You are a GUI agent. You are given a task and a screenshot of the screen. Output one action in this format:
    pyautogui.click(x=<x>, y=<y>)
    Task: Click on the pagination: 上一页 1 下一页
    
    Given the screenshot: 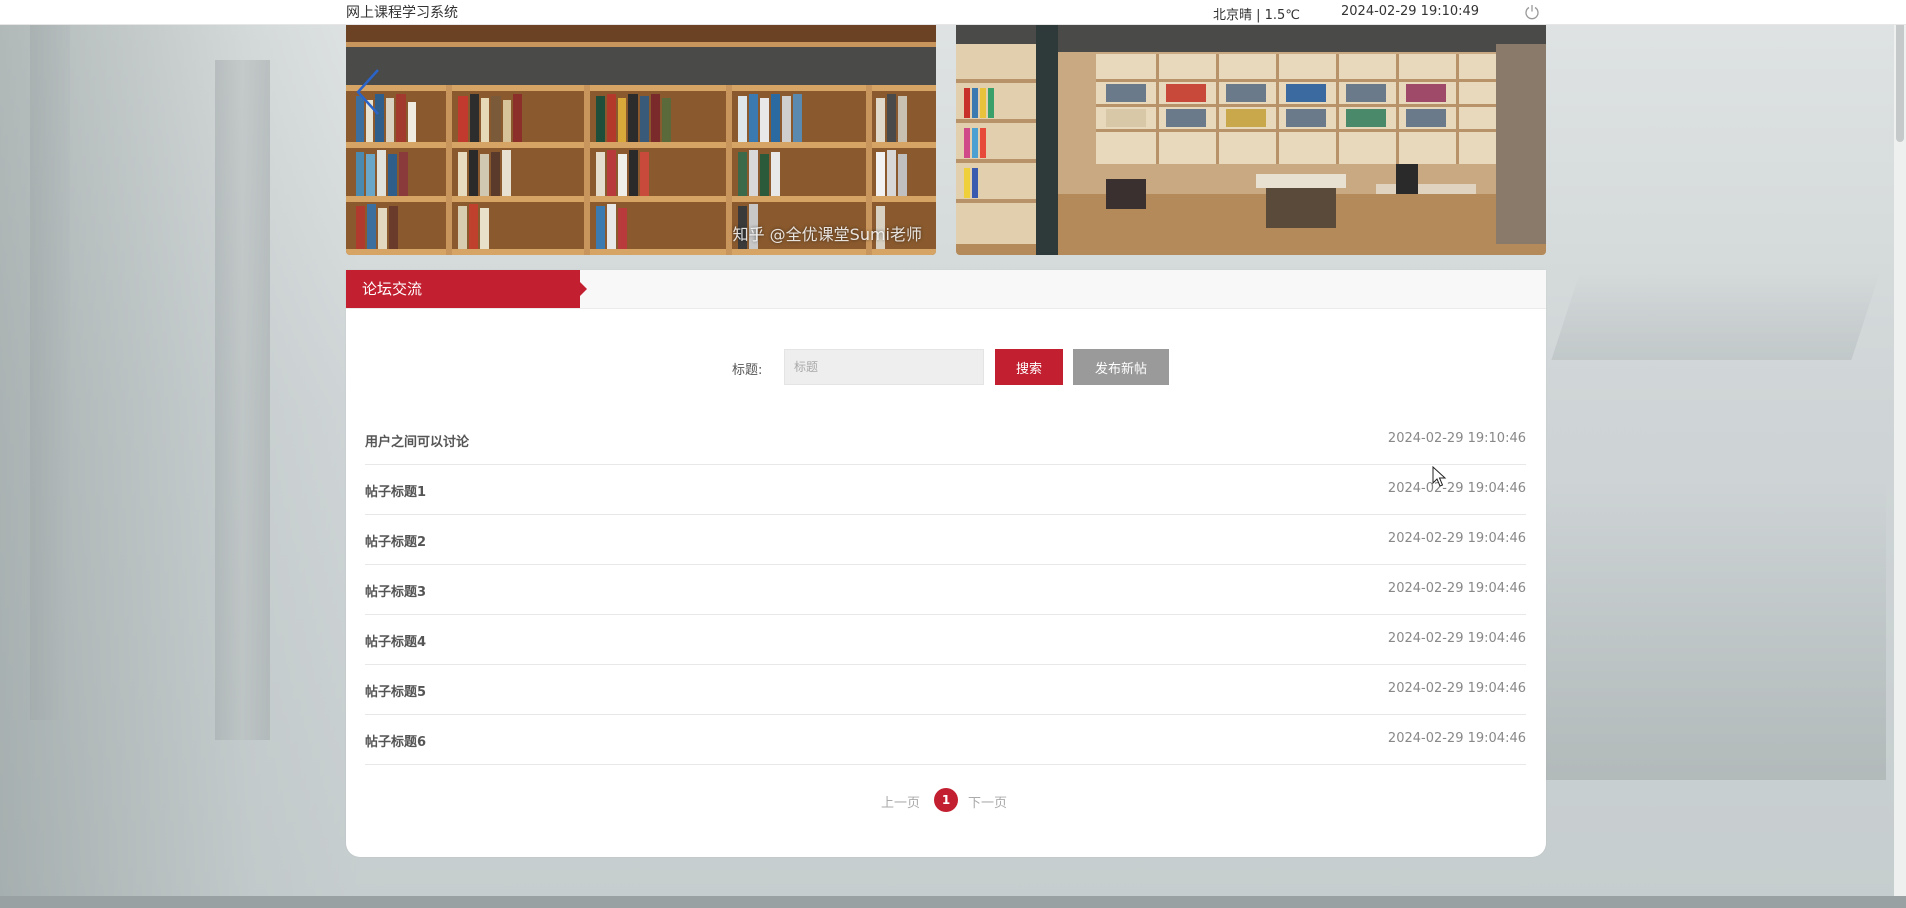 What is the action you would take?
    pyautogui.click(x=946, y=800)
    